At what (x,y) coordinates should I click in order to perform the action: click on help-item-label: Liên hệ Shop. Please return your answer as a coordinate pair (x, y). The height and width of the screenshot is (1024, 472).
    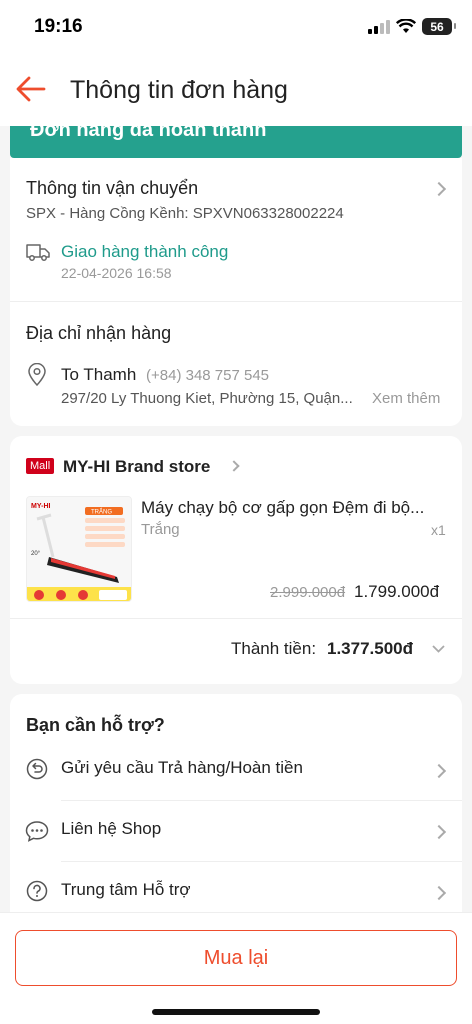
    Looking at the image, I should click on (111, 828).